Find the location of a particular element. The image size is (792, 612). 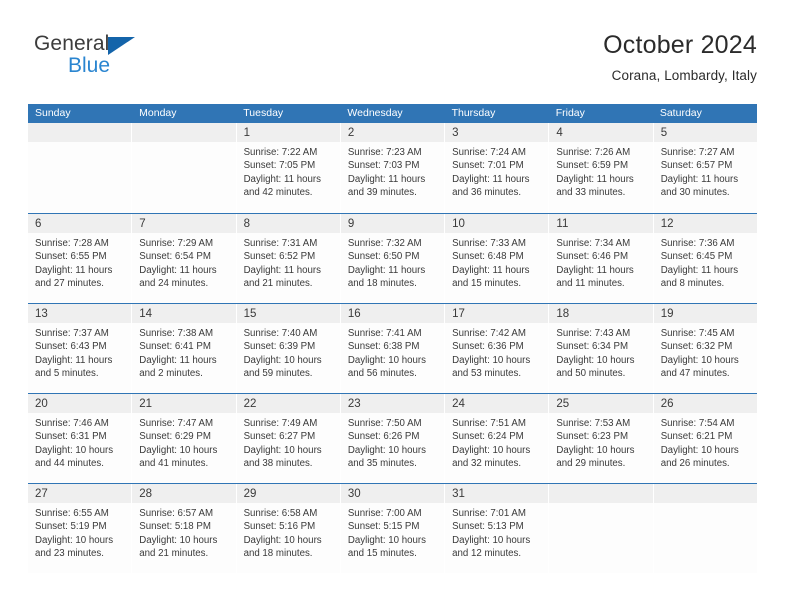

sunrise-text: Sunrise: 7:41 AM is located at coordinates (384, 333).